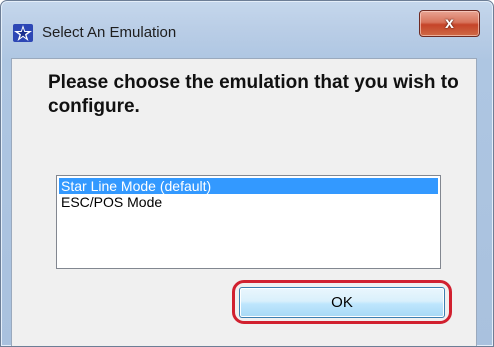 The height and width of the screenshot is (347, 494). Describe the element at coordinates (248, 186) in the screenshot. I see `list-item-star-line-mode: Star Line Mode (default)` at that location.